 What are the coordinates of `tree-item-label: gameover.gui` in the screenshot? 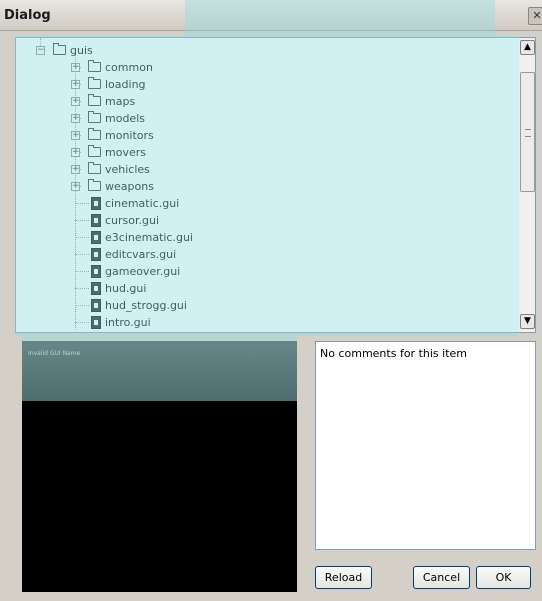 It's located at (143, 271).